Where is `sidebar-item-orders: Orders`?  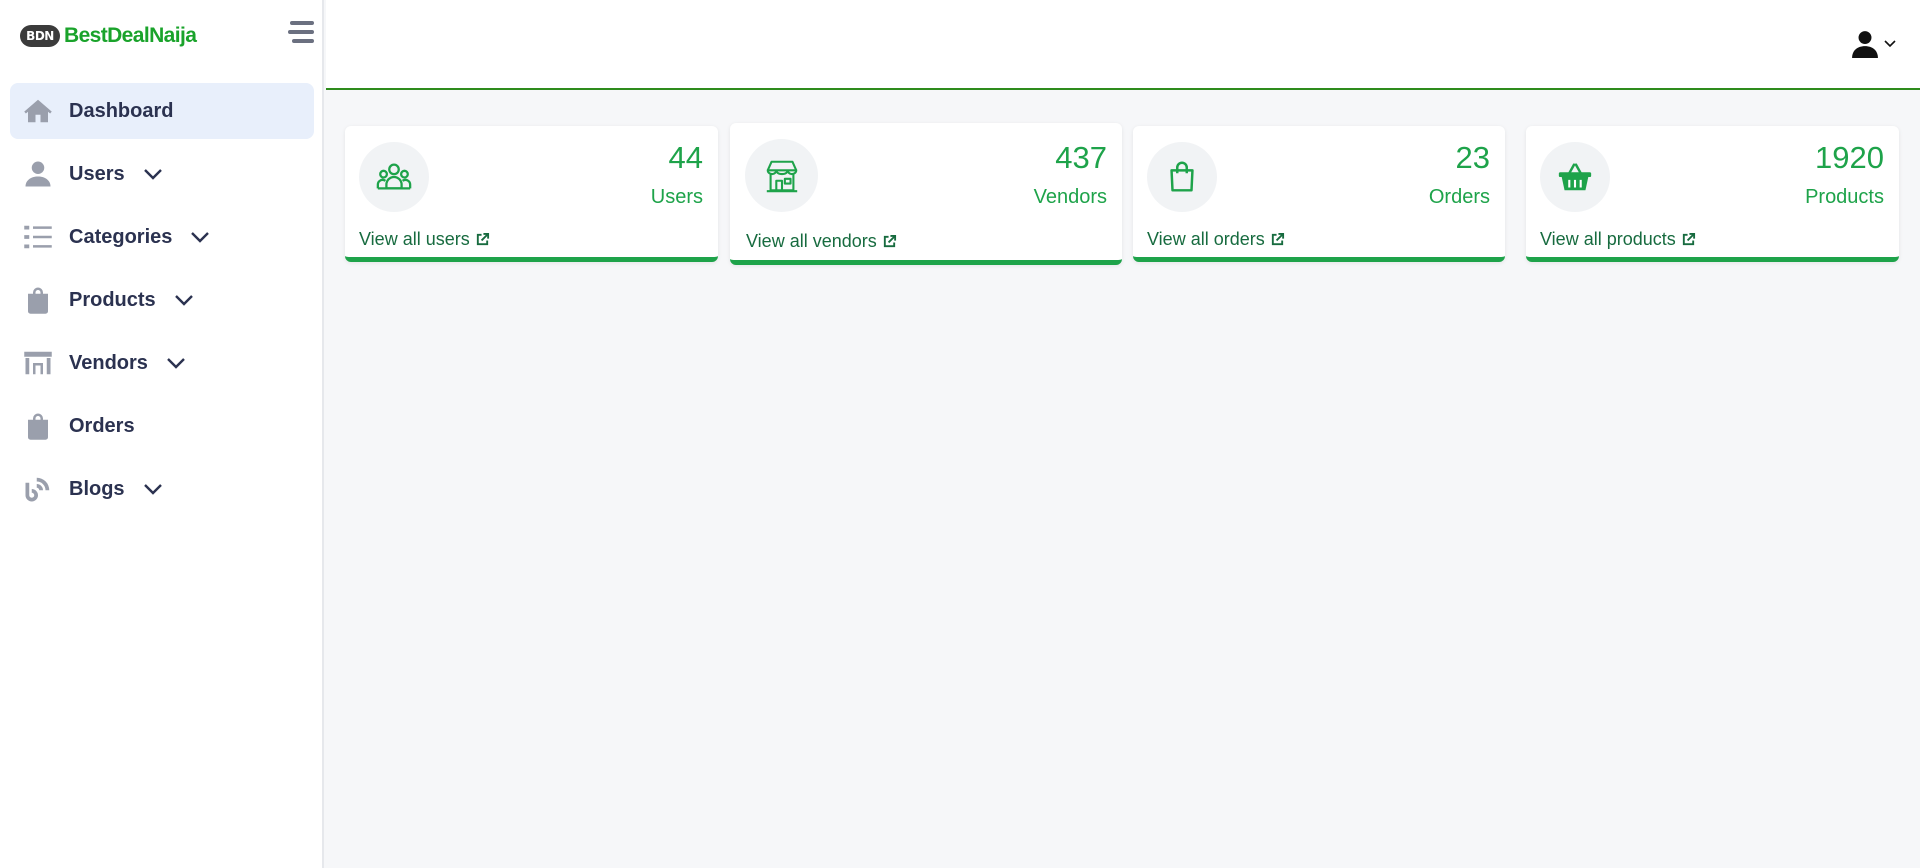
sidebar-item-orders: Orders is located at coordinates (162, 426).